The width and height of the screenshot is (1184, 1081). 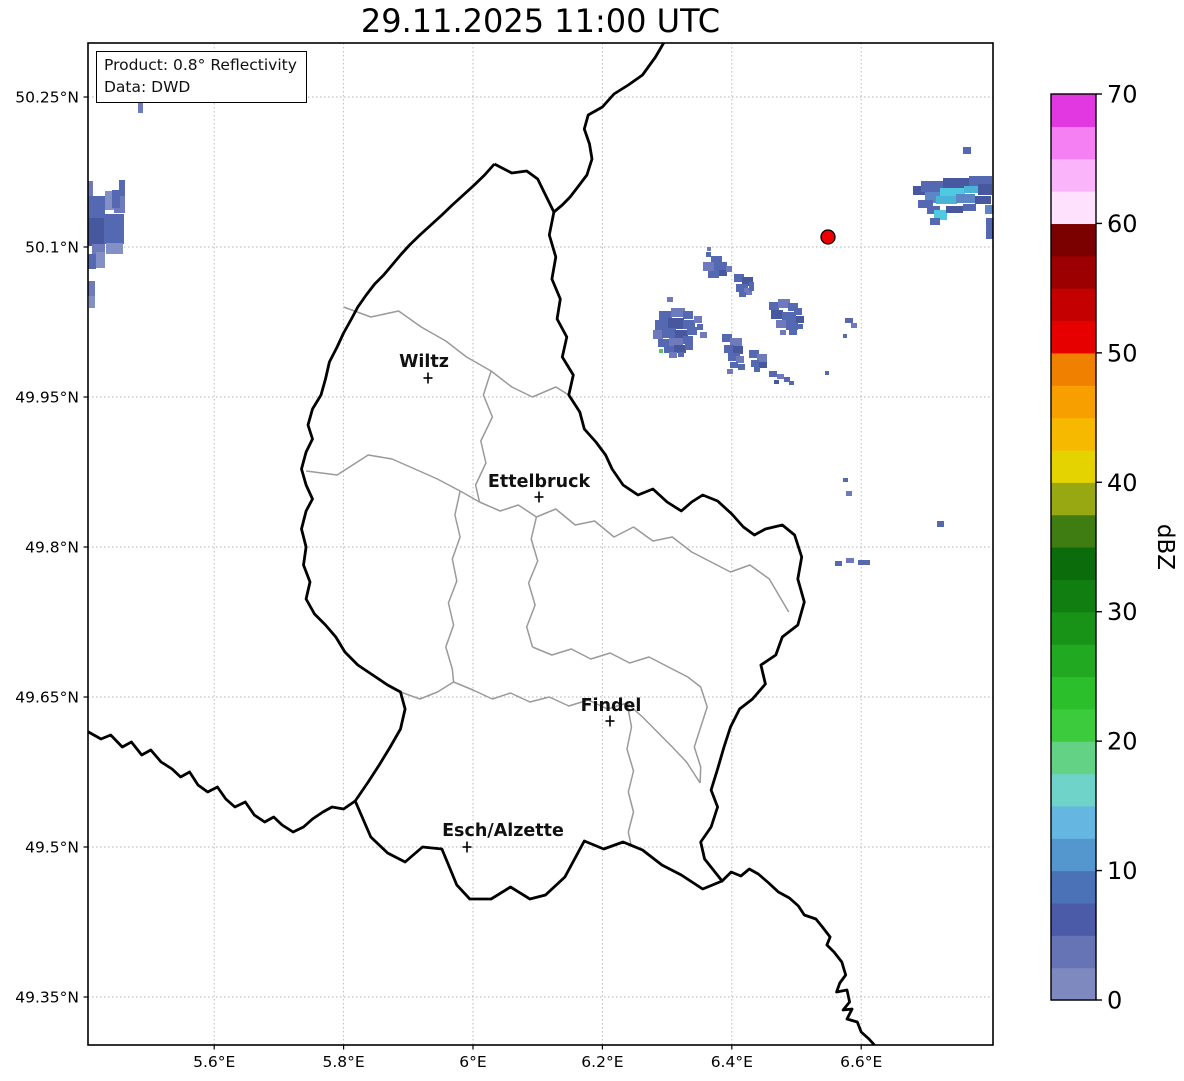 I want to click on city-label: Findel, so click(x=611, y=706).